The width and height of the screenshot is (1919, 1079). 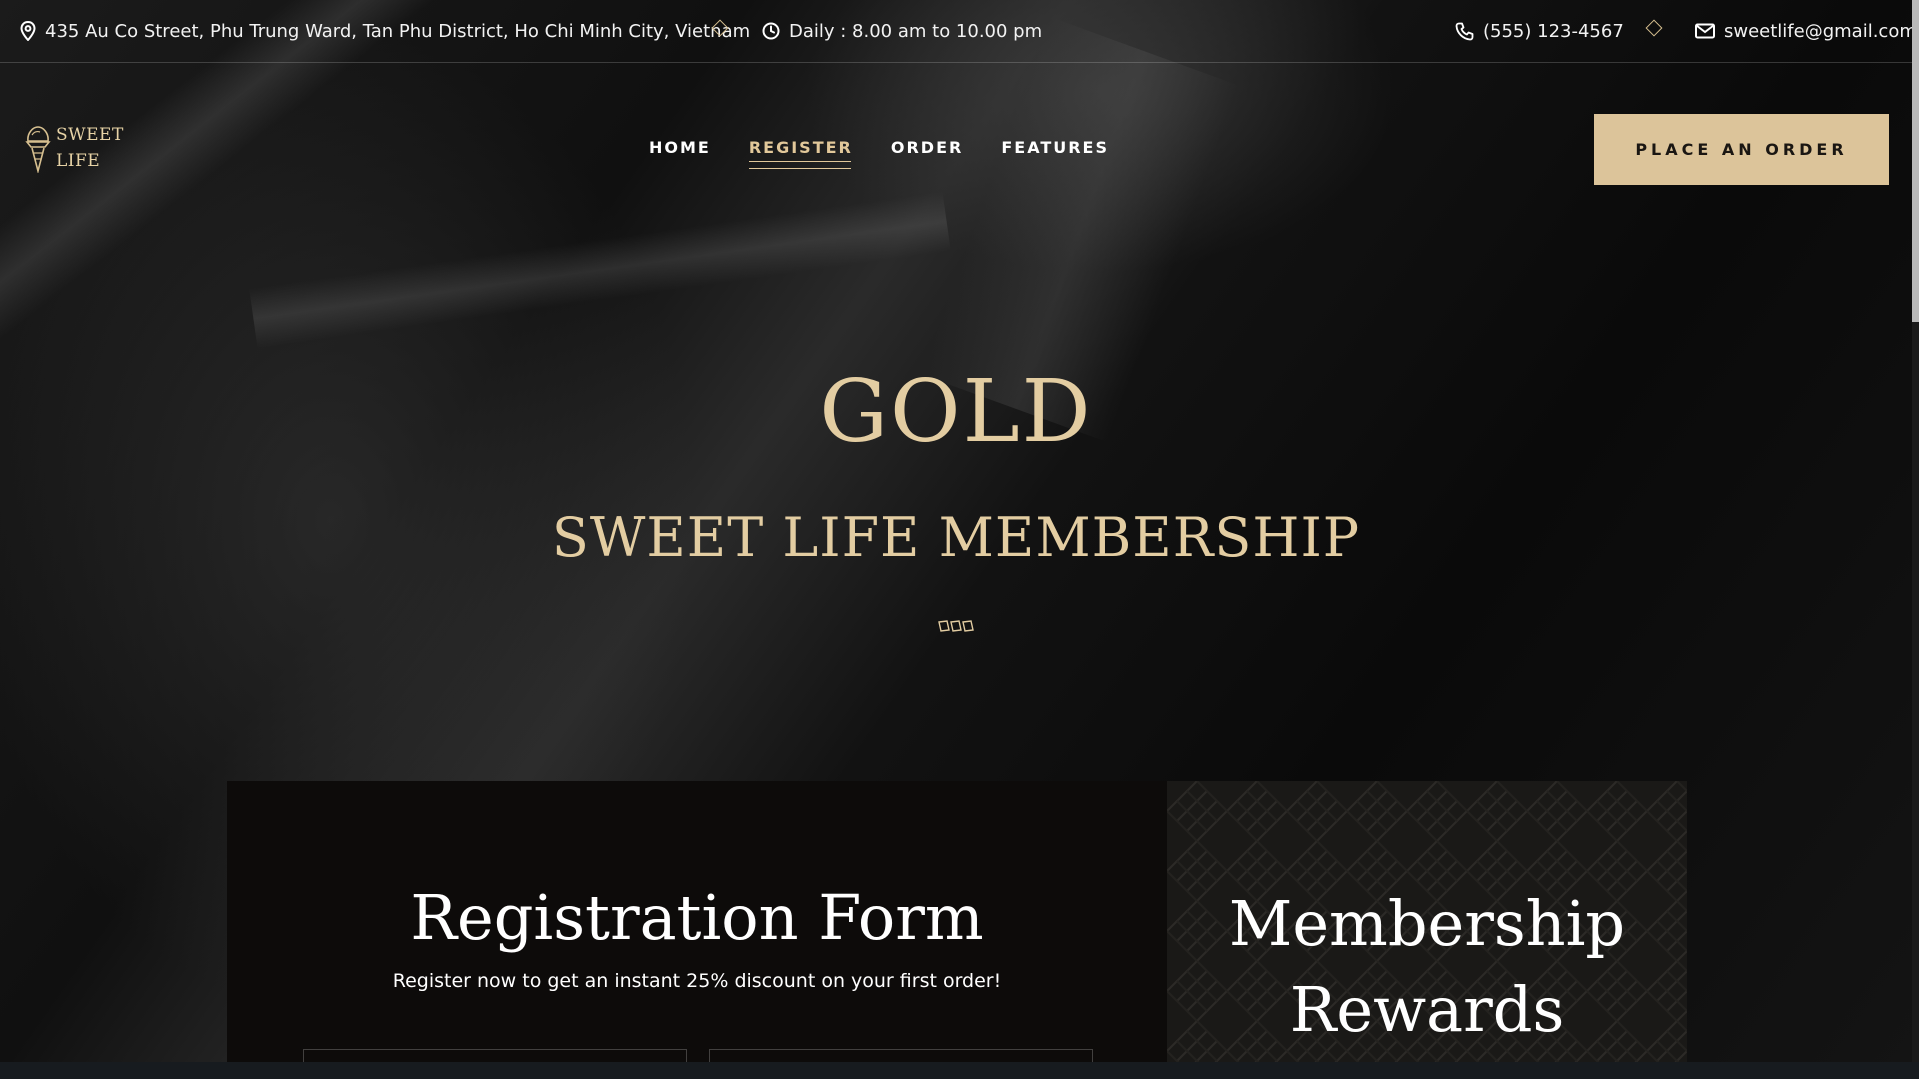 I want to click on phone-text: (555) 123-4567, so click(x=1553, y=31).